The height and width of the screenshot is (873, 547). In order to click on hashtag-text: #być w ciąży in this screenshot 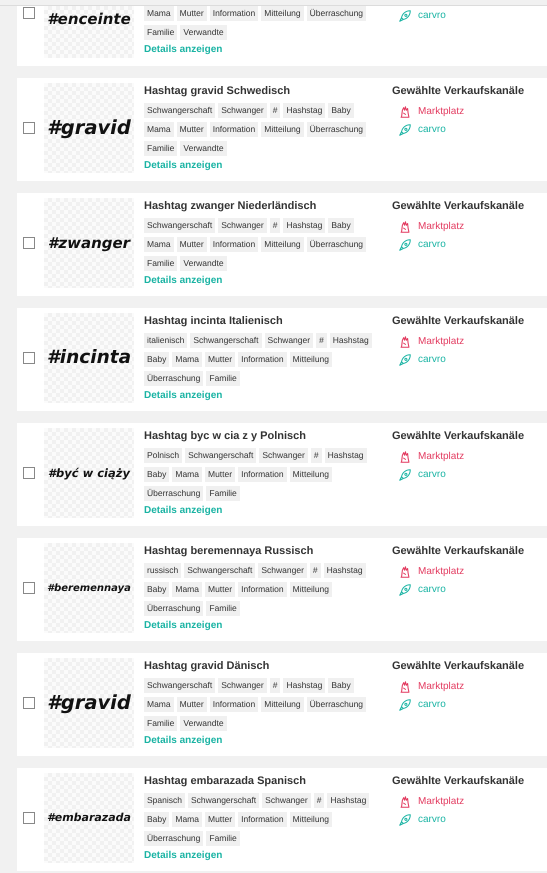, I will do `click(89, 473)`.